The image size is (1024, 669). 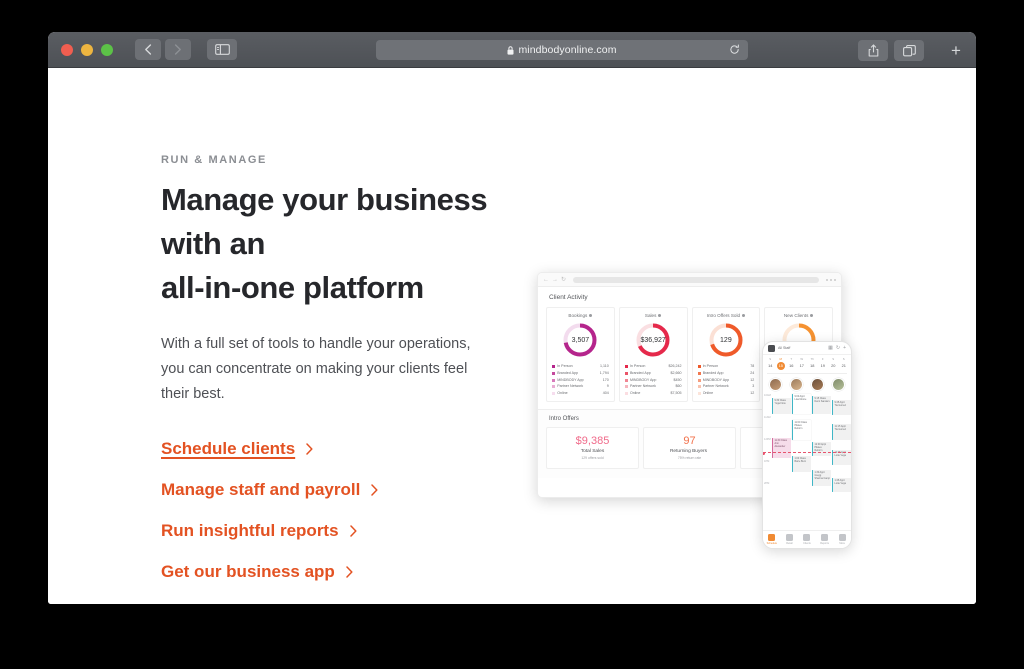 What do you see at coordinates (781, 448) in the screenshot?
I see `appointment-block: 11:30 Class Ann Alexander` at bounding box center [781, 448].